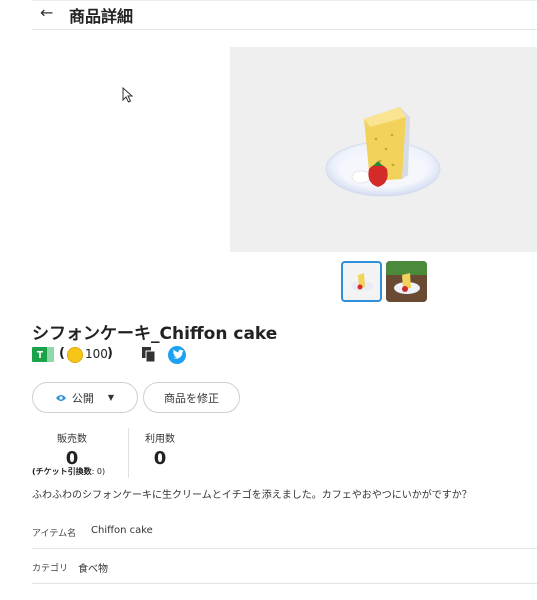 This screenshot has width=537, height=600. What do you see at coordinates (284, 531) in the screenshot?
I see `attribute-row-item-name: アイテム名 Chiffon cake` at bounding box center [284, 531].